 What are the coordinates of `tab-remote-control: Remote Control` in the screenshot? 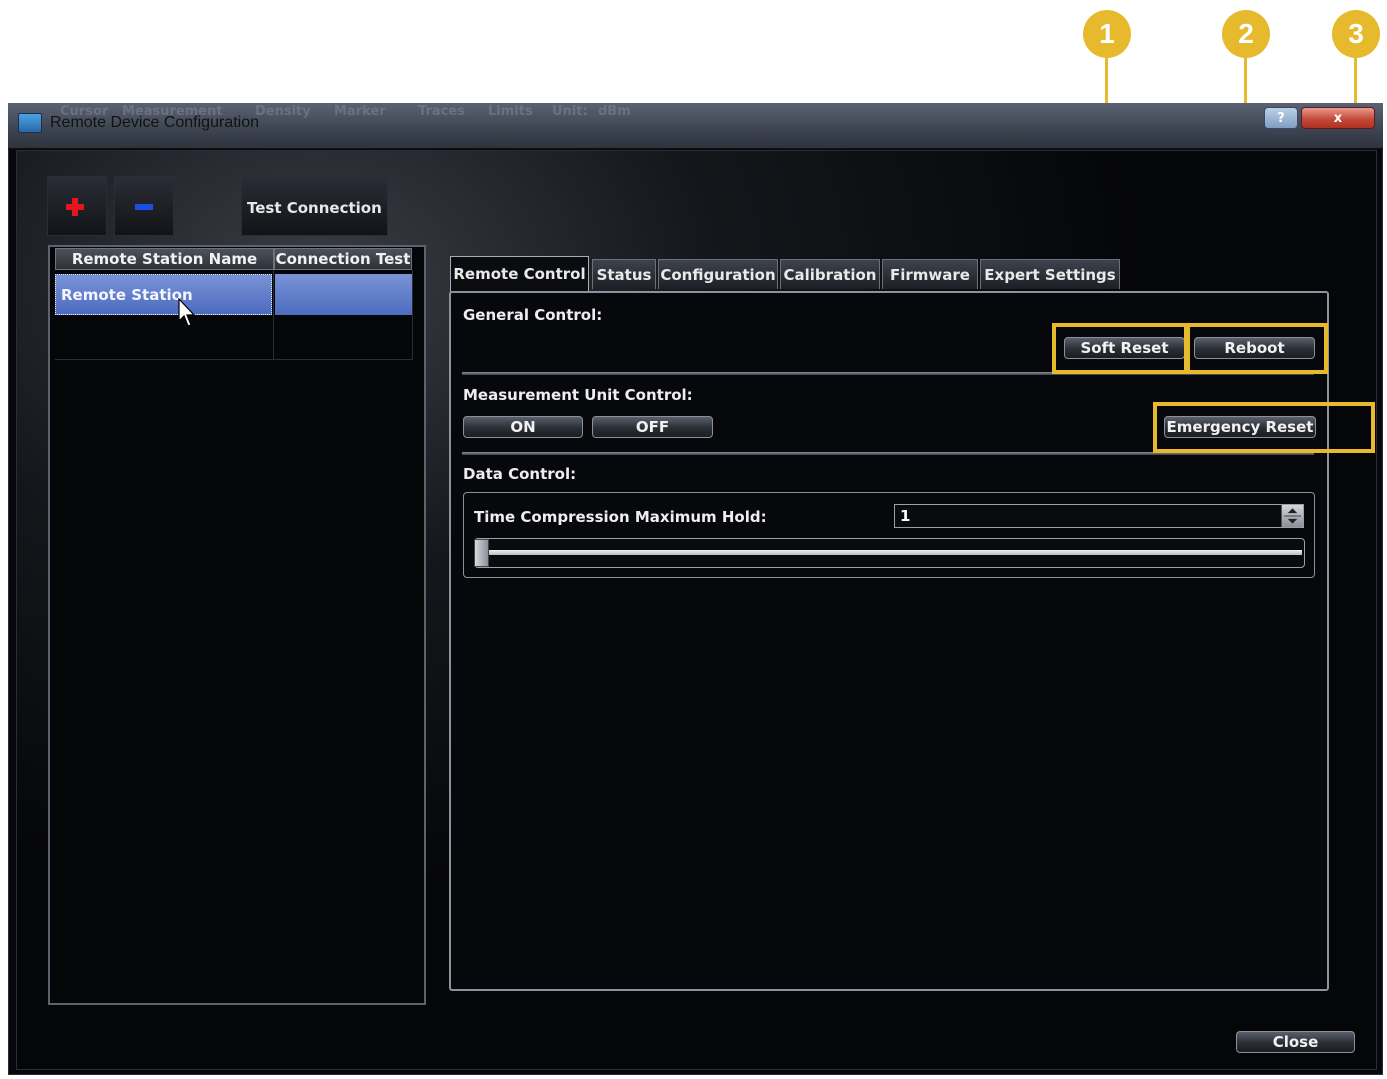 It's located at (519, 274).